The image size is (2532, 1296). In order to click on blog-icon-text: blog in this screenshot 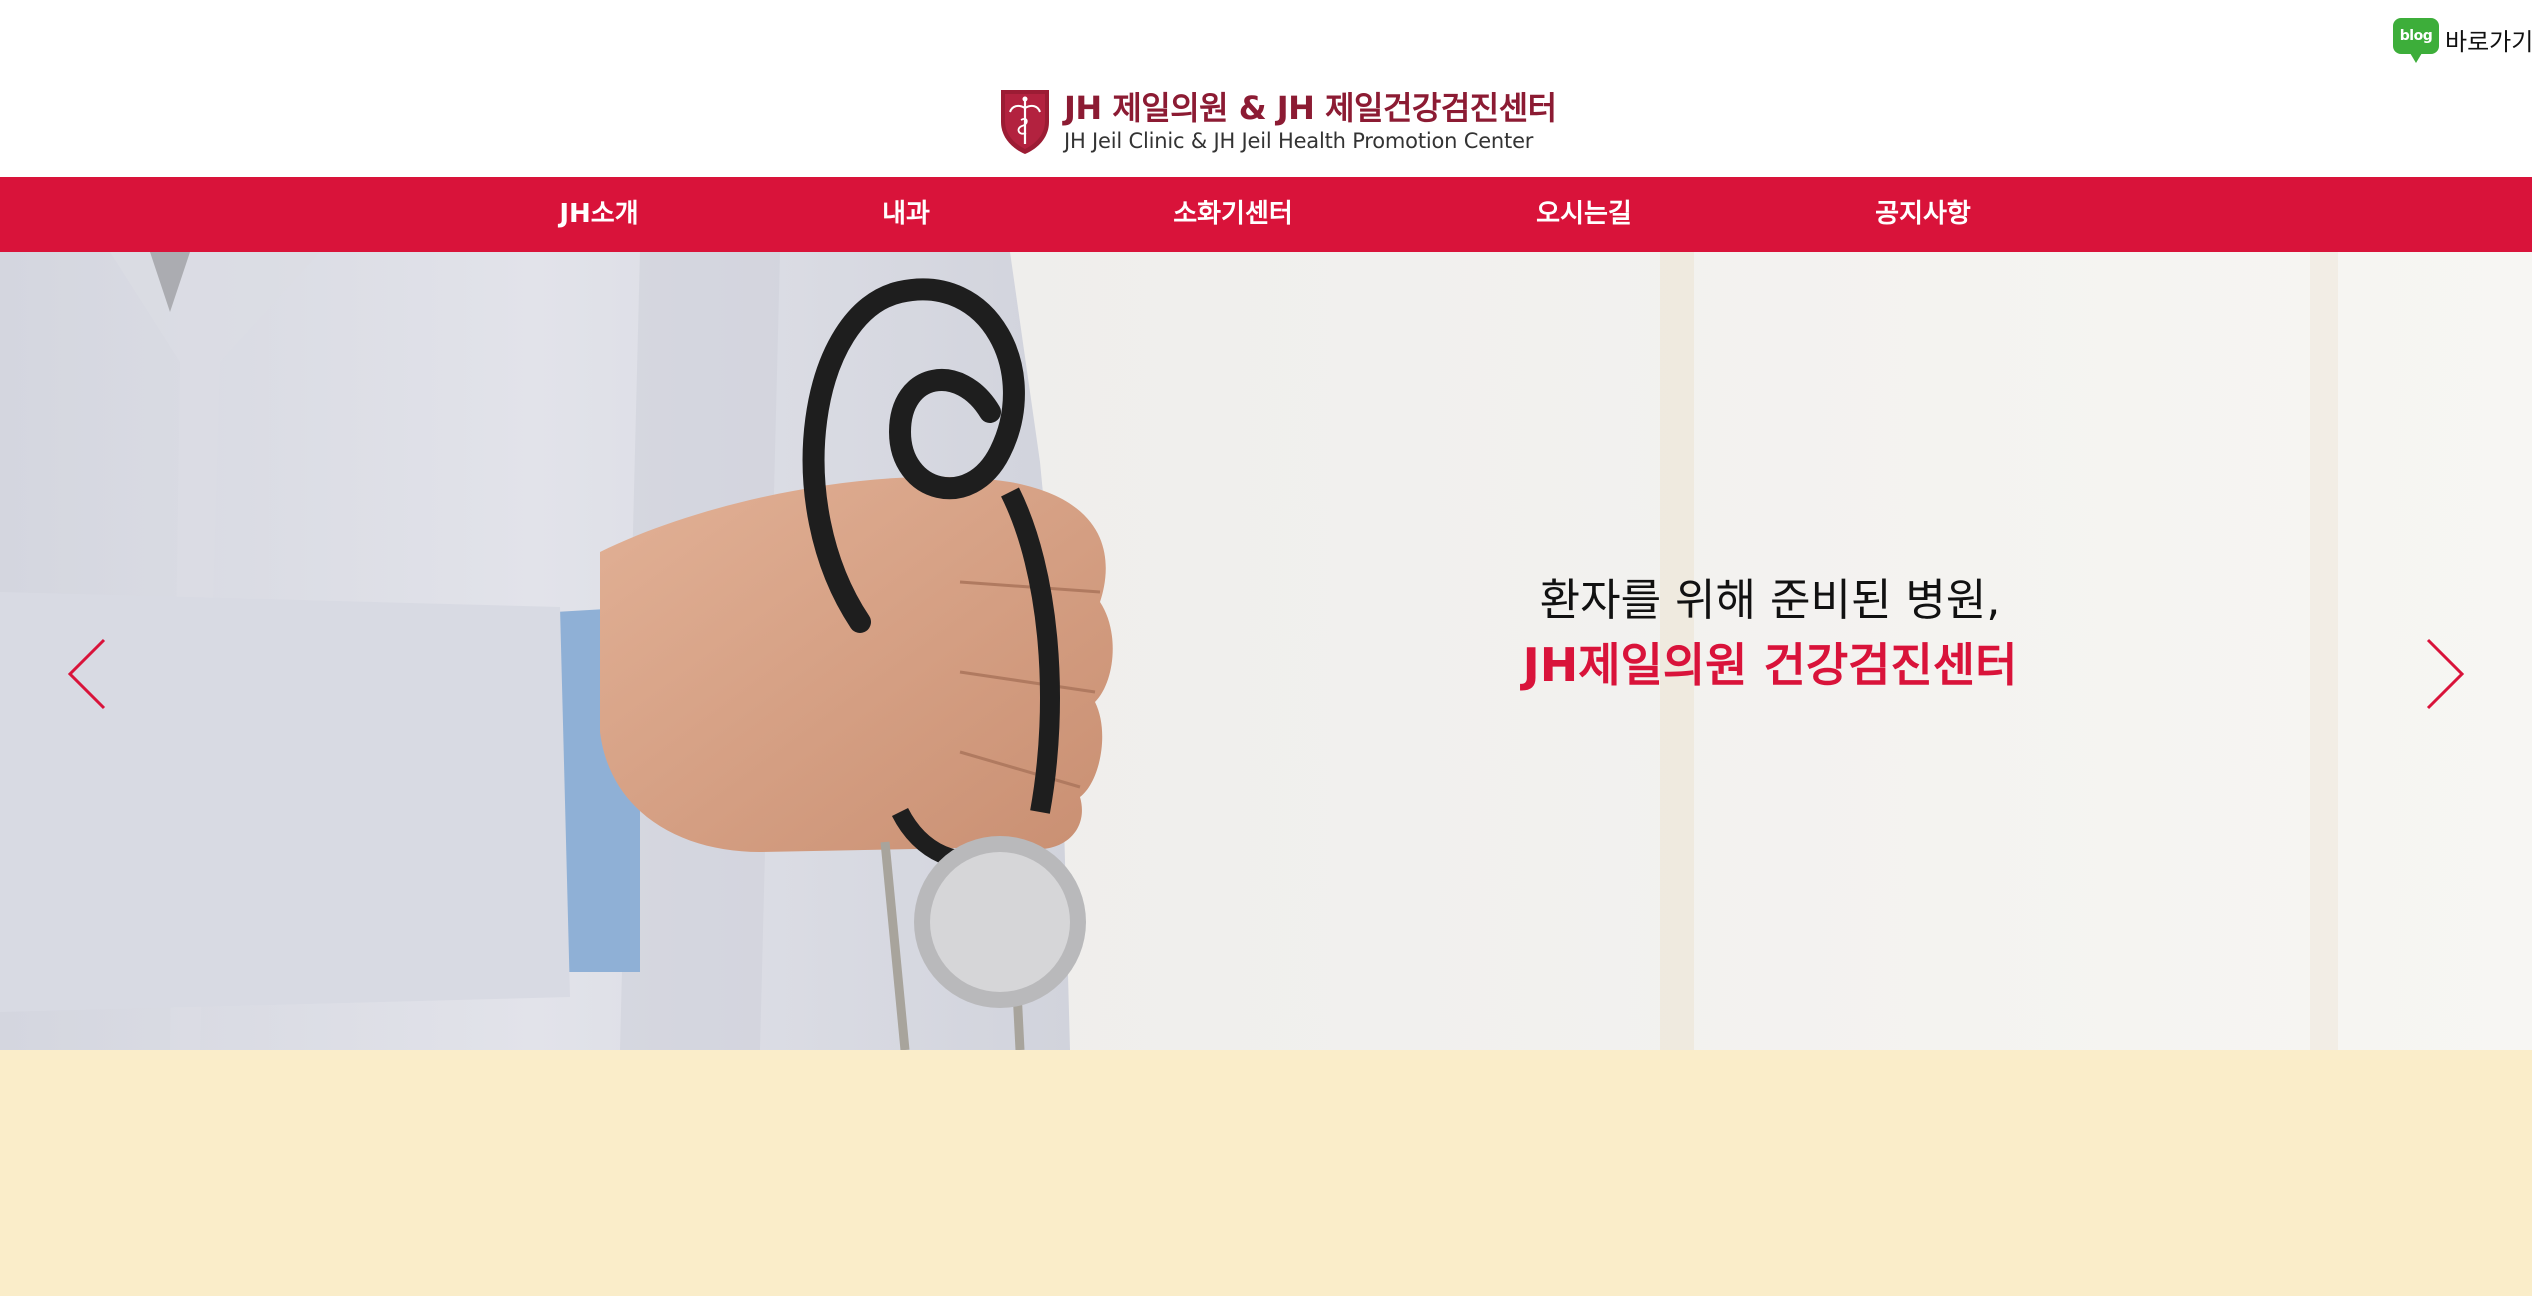, I will do `click(2416, 36)`.